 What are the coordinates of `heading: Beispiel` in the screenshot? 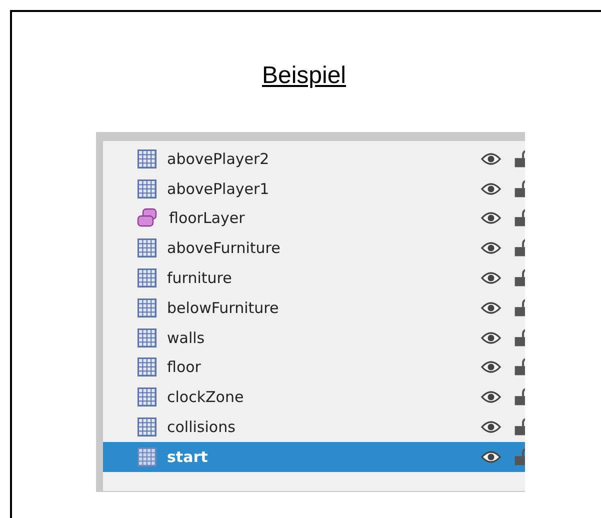 It's located at (304, 76).